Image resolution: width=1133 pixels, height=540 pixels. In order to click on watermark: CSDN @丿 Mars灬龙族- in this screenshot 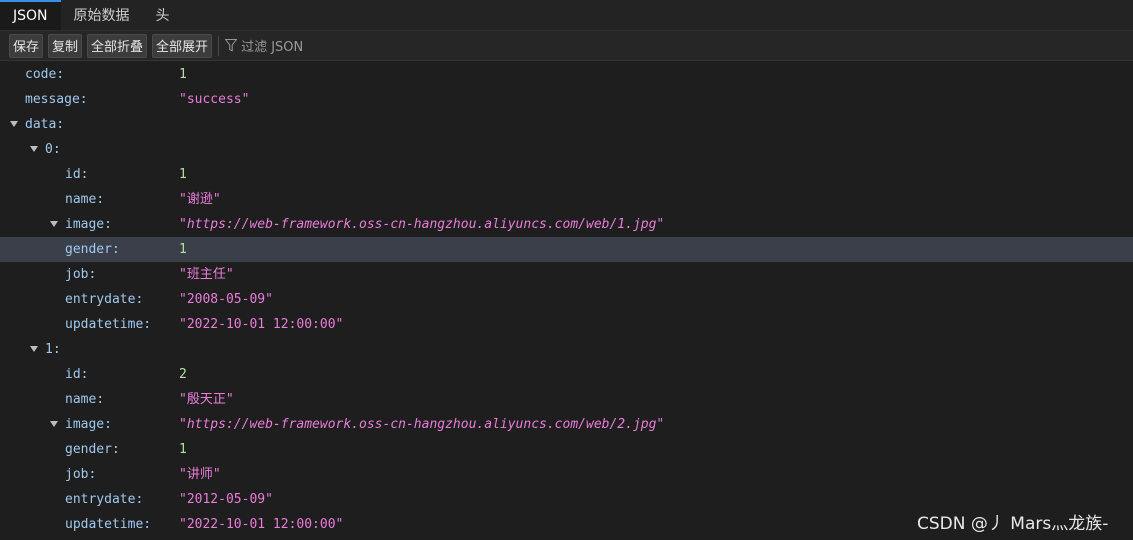, I will do `click(1013, 524)`.